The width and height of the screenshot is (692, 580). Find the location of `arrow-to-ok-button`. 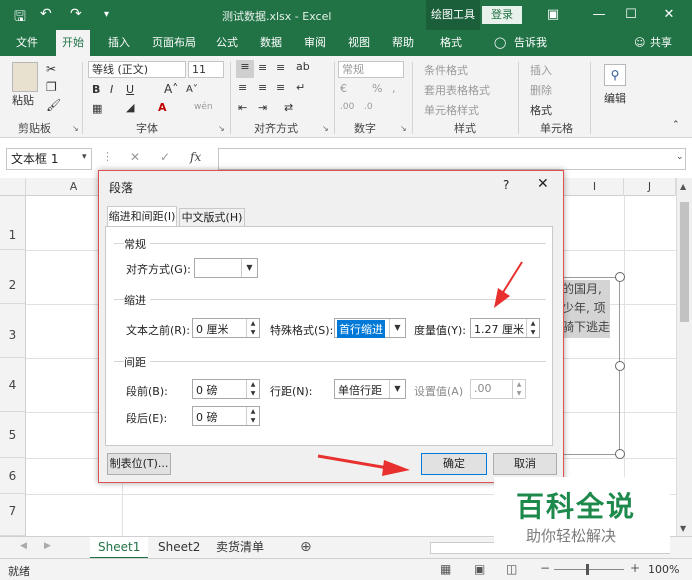

arrow-to-ok-button is located at coordinates (363, 465).